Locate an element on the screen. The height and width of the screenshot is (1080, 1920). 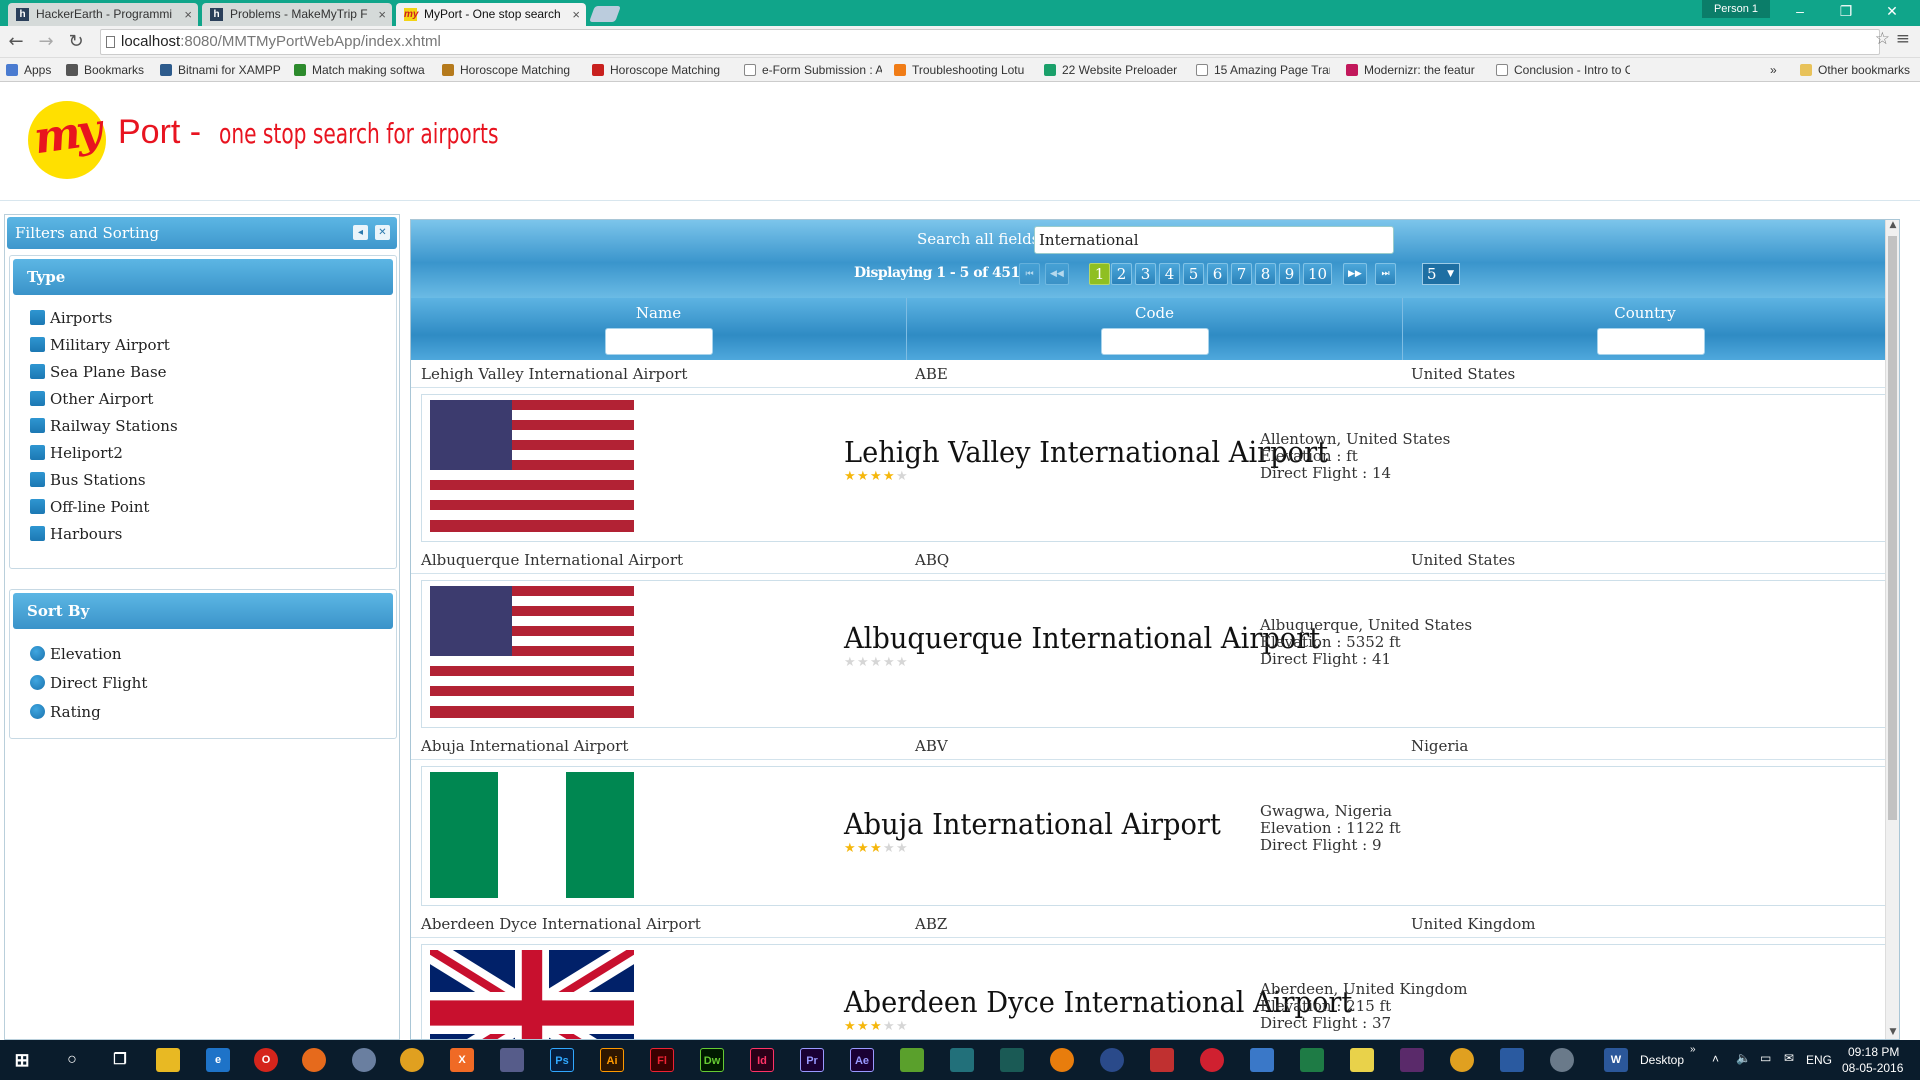
type-option-railway-stations: Railway Stations is located at coordinates (104, 426).